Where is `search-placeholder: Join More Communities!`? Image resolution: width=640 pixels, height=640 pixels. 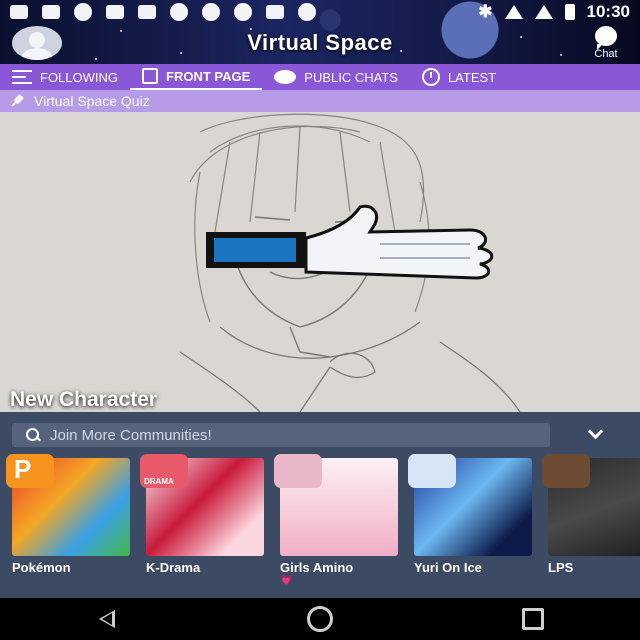
search-placeholder: Join More Communities! is located at coordinates (131, 435).